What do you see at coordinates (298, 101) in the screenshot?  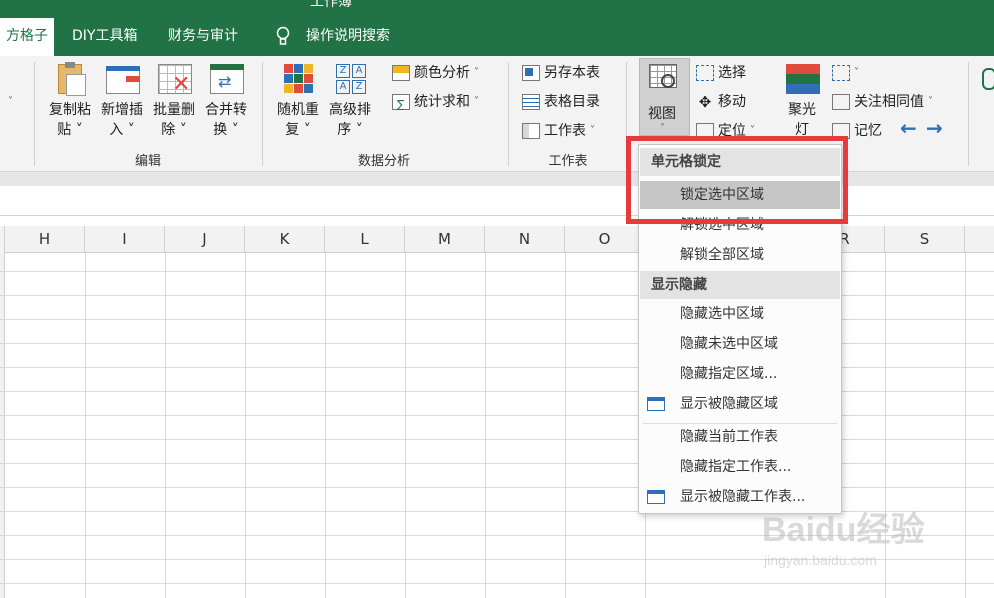 I see `random-repeat-button: 随机重 复 ˅` at bounding box center [298, 101].